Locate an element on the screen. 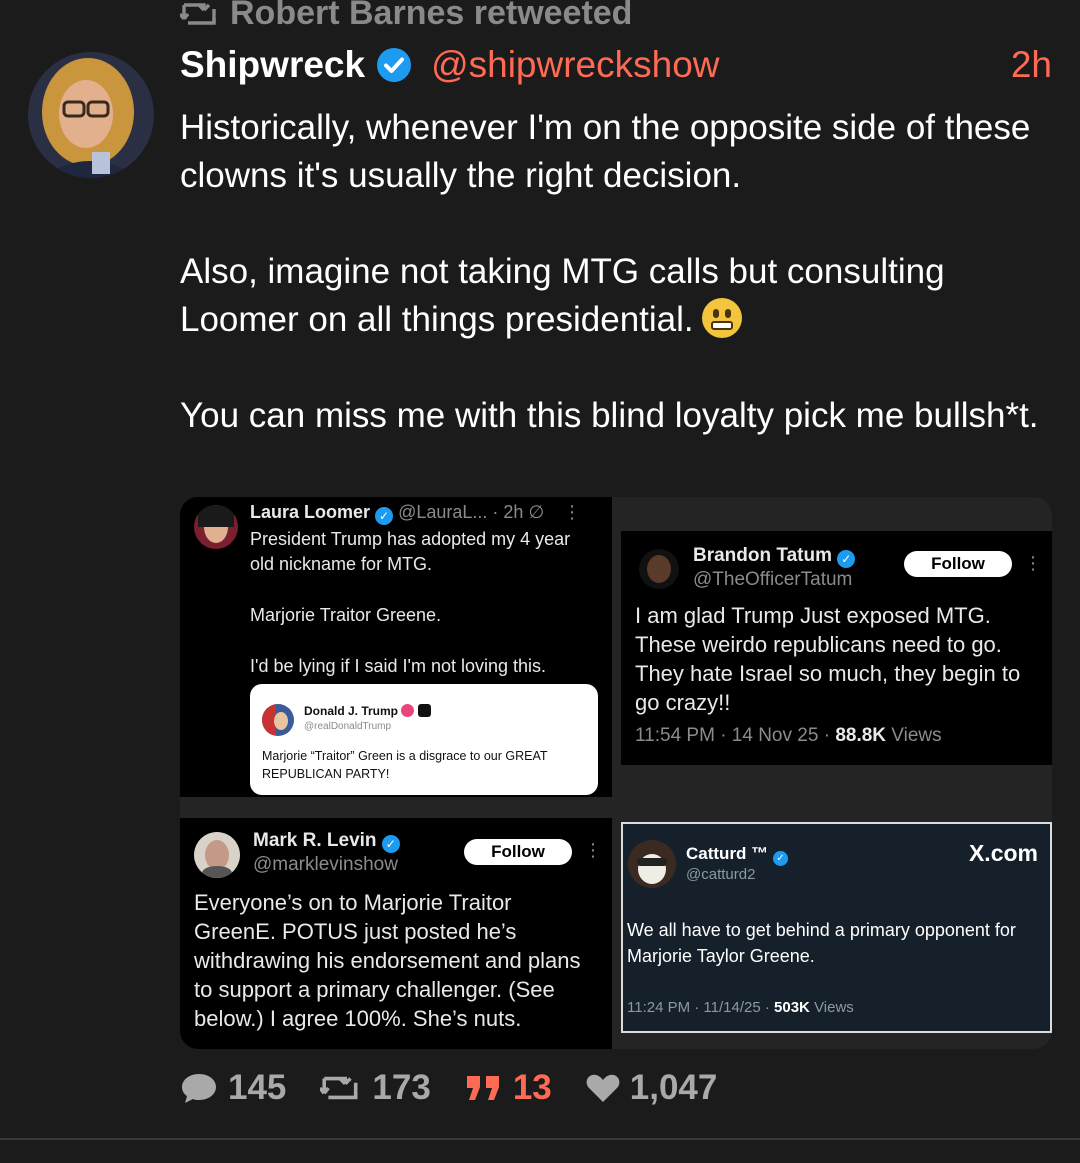  author-handle: @shipwreckshow is located at coordinates (575, 65).